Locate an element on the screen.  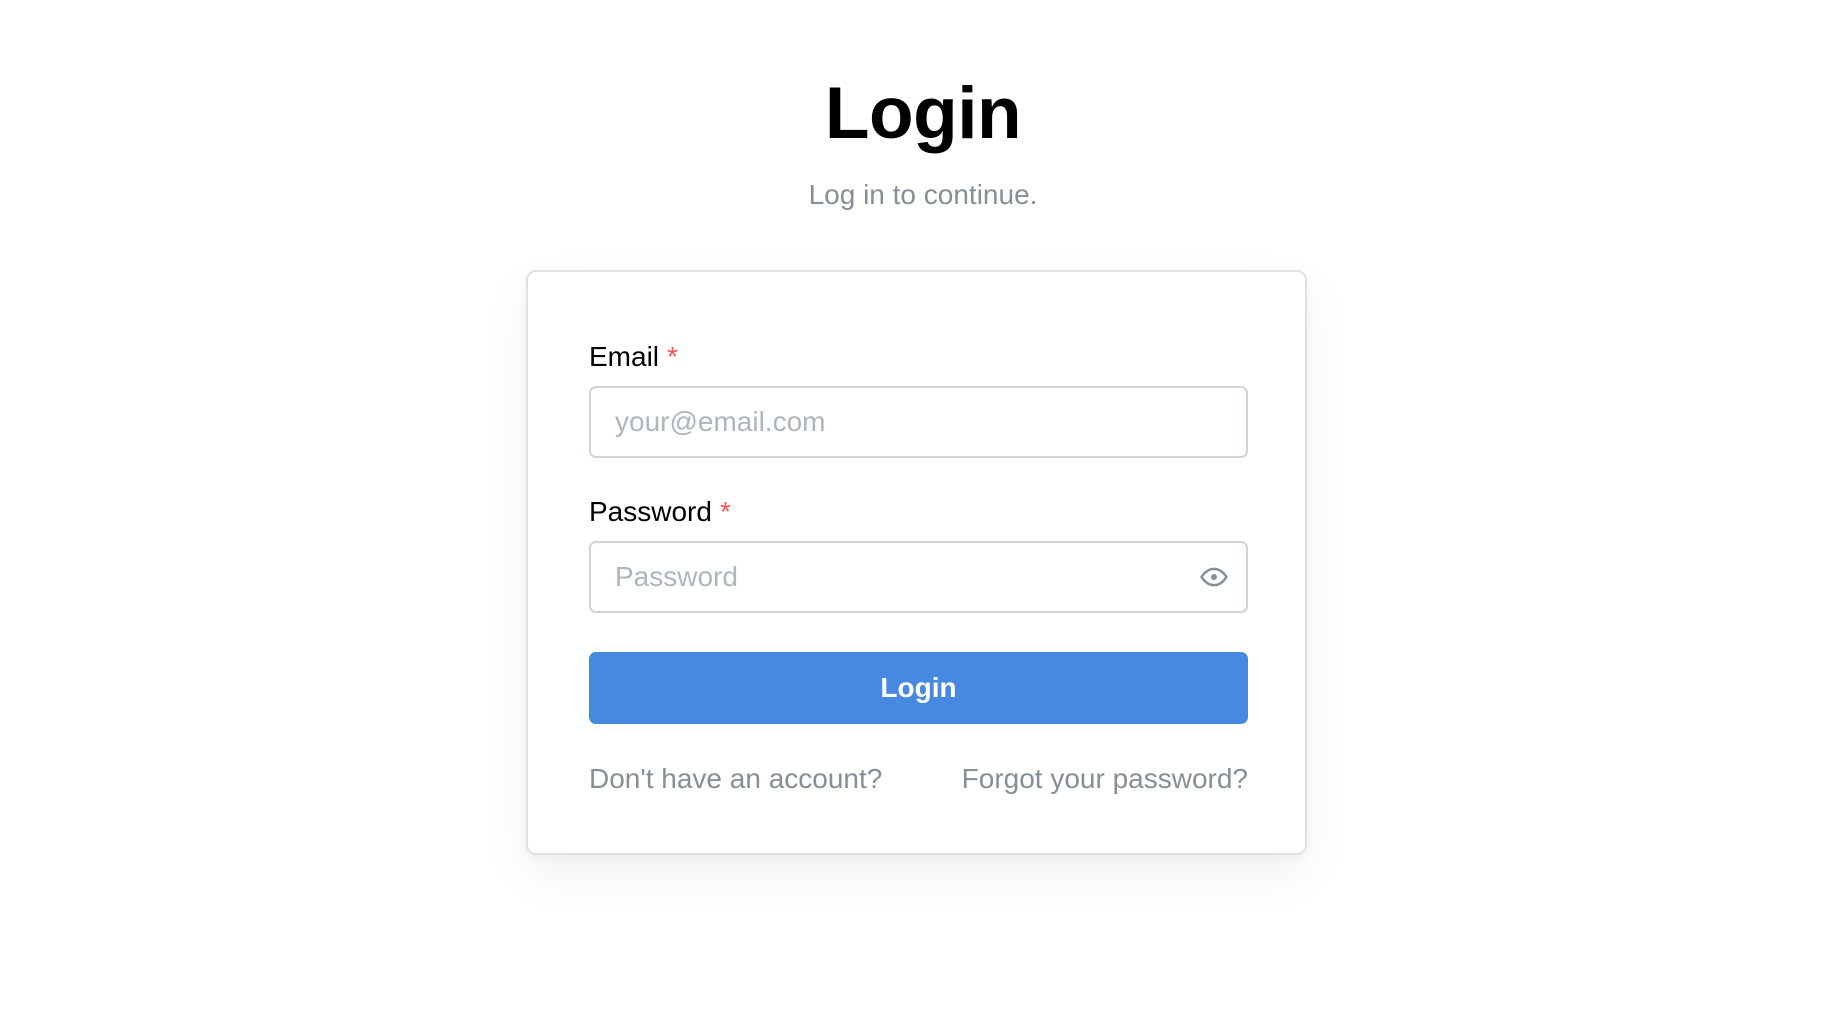
email-field-group: Email * is located at coordinates (918, 399).